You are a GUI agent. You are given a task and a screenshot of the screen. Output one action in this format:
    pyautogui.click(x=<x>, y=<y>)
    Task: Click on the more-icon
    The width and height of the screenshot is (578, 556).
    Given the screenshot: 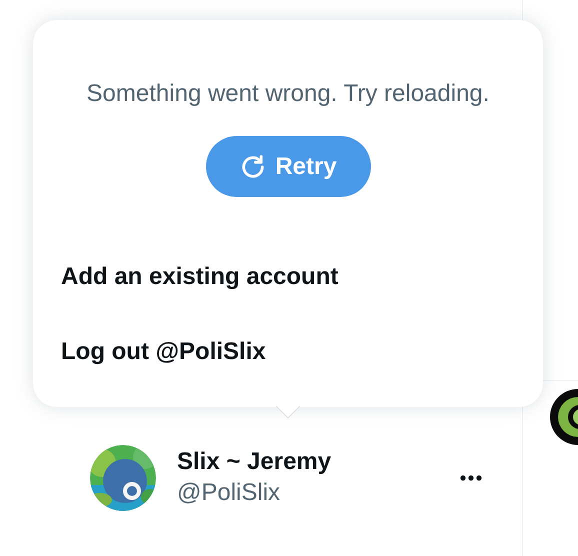 What is the action you would take?
    pyautogui.click(x=471, y=478)
    